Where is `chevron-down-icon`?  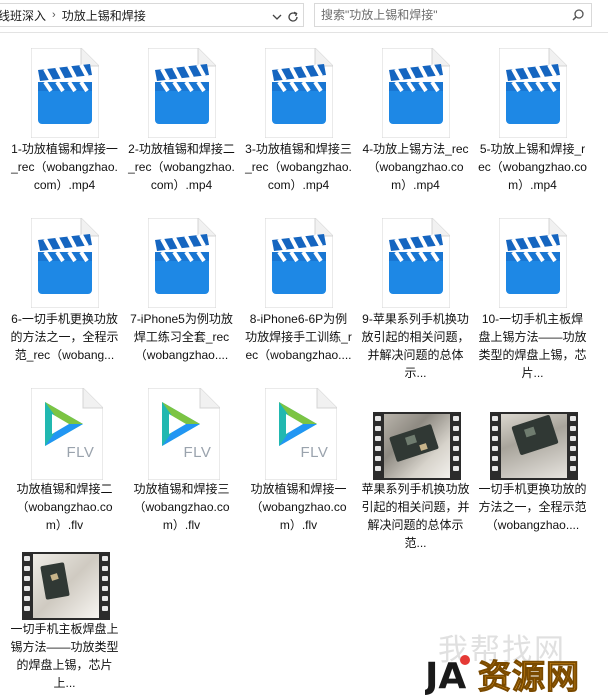
chevron-down-icon is located at coordinates (277, 17).